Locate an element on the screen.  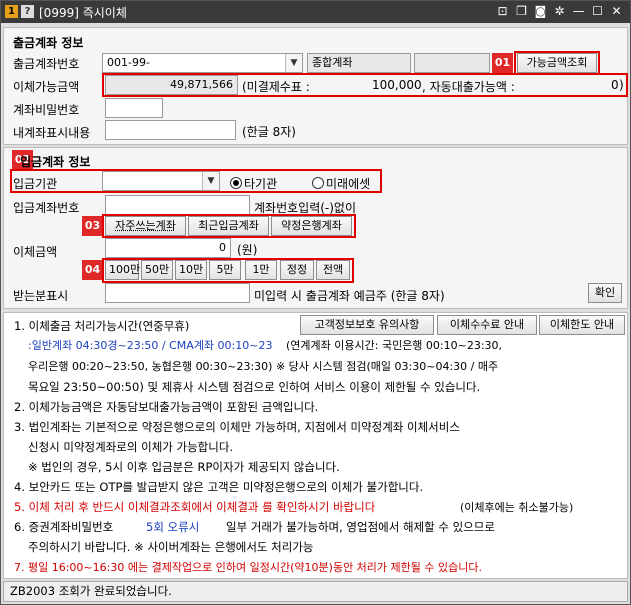
status-bar: ZB2003 조회가 완료되었습니다. is located at coordinates (315, 591).